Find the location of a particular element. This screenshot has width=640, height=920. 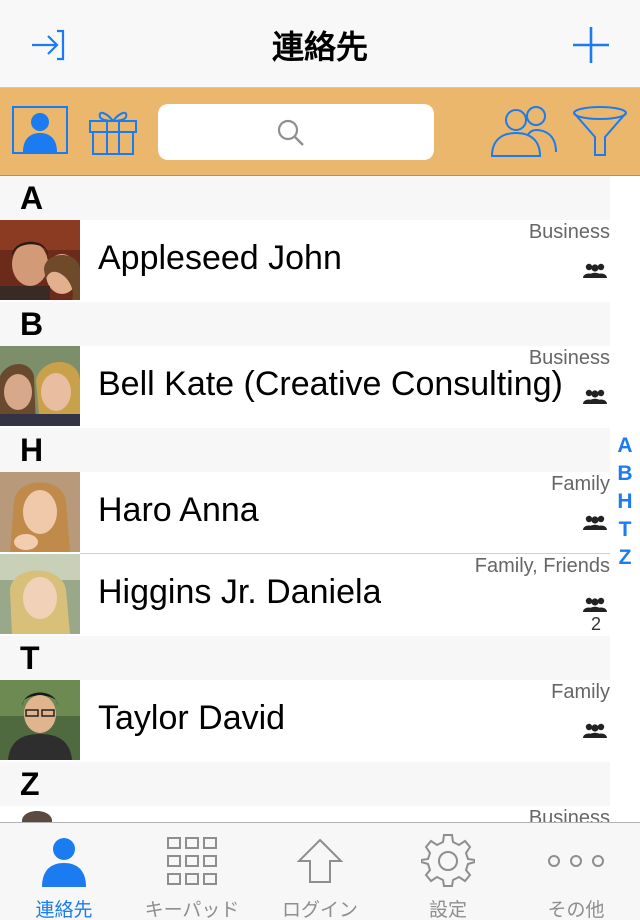

funnel-icon is located at coordinates (600, 131).